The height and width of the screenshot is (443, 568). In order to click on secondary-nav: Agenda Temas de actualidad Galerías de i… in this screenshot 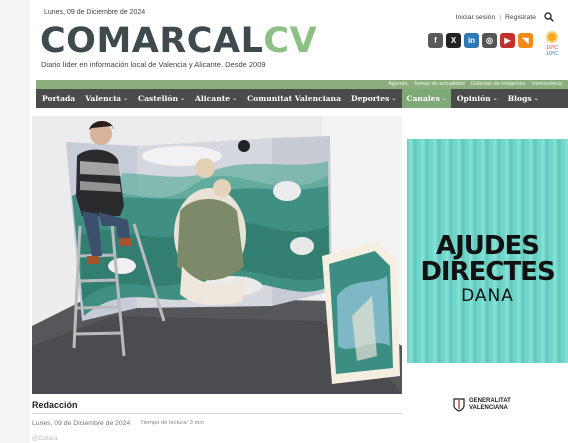, I will do `click(302, 84)`.